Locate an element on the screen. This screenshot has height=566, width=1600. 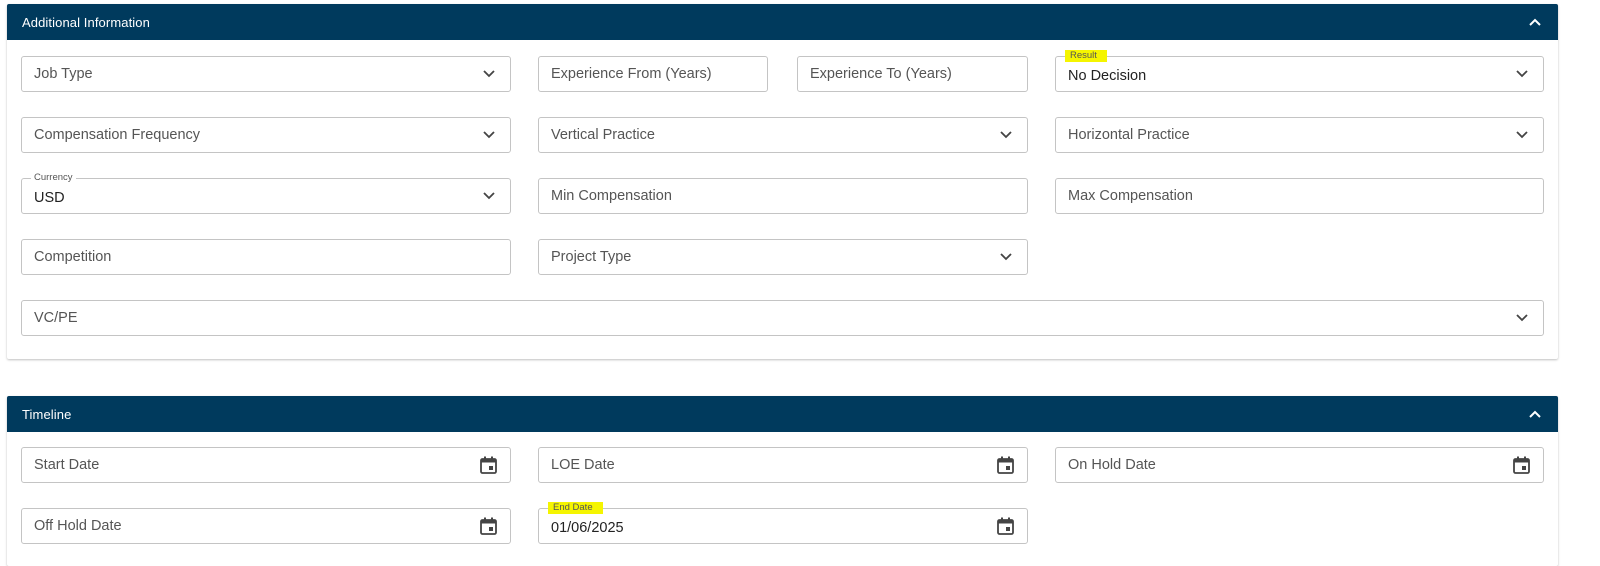
end-date-value: 01/06/2025 is located at coordinates (587, 527).